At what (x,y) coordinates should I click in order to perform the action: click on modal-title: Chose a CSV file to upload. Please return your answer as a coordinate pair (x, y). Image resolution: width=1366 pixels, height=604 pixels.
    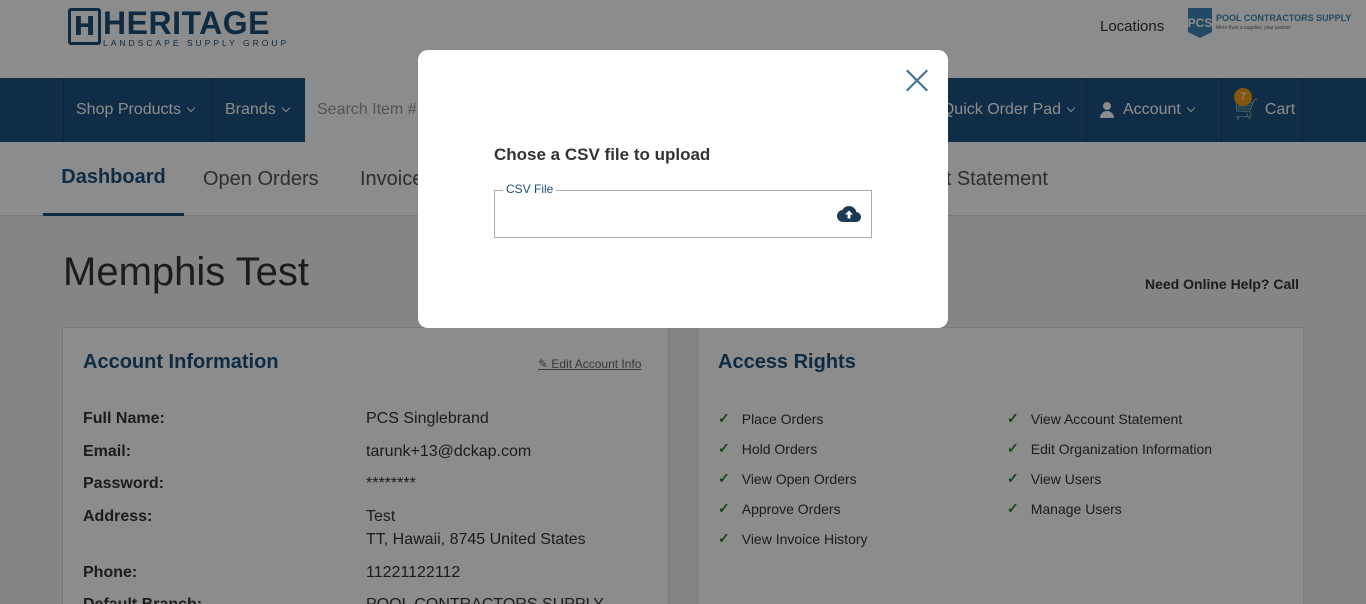
    Looking at the image, I should click on (602, 154).